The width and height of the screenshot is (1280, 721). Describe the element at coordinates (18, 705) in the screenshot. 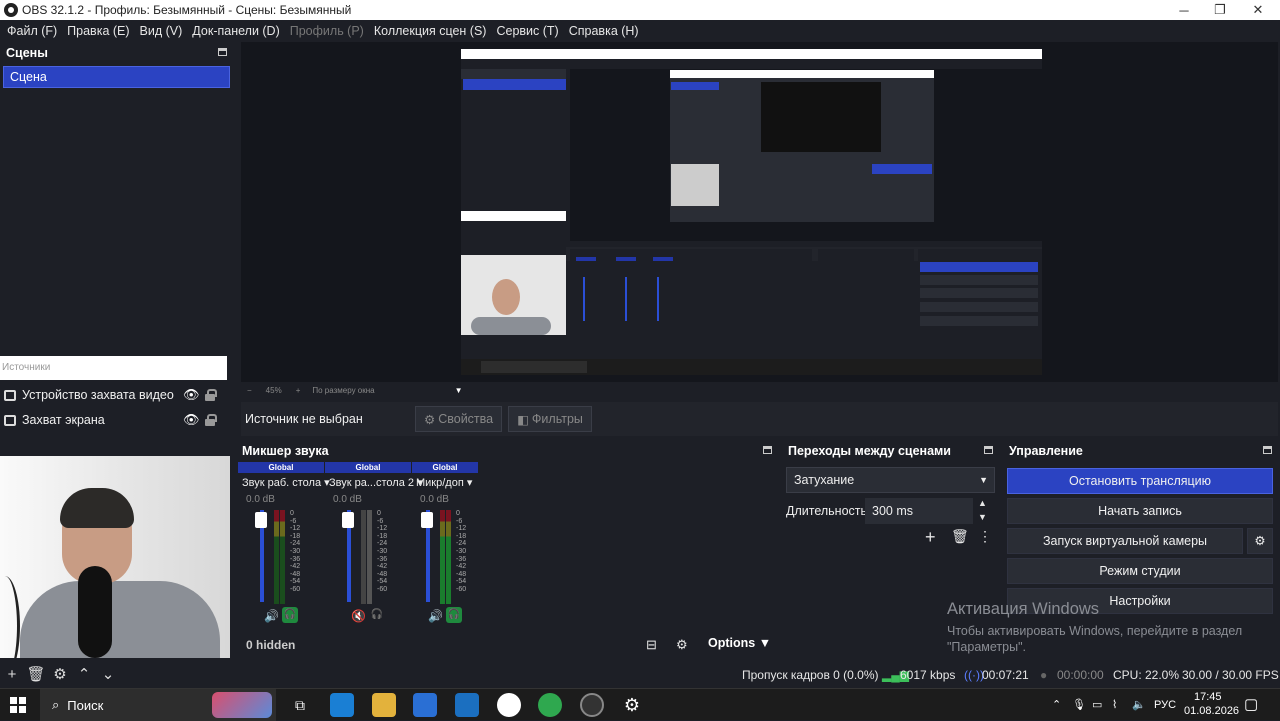

I see `windows-start-icon` at that location.